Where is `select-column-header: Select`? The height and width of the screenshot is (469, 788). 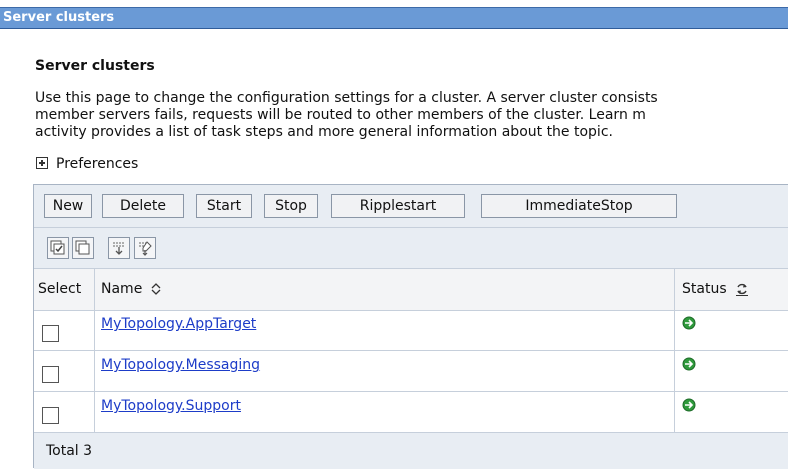 select-column-header: Select is located at coordinates (60, 289).